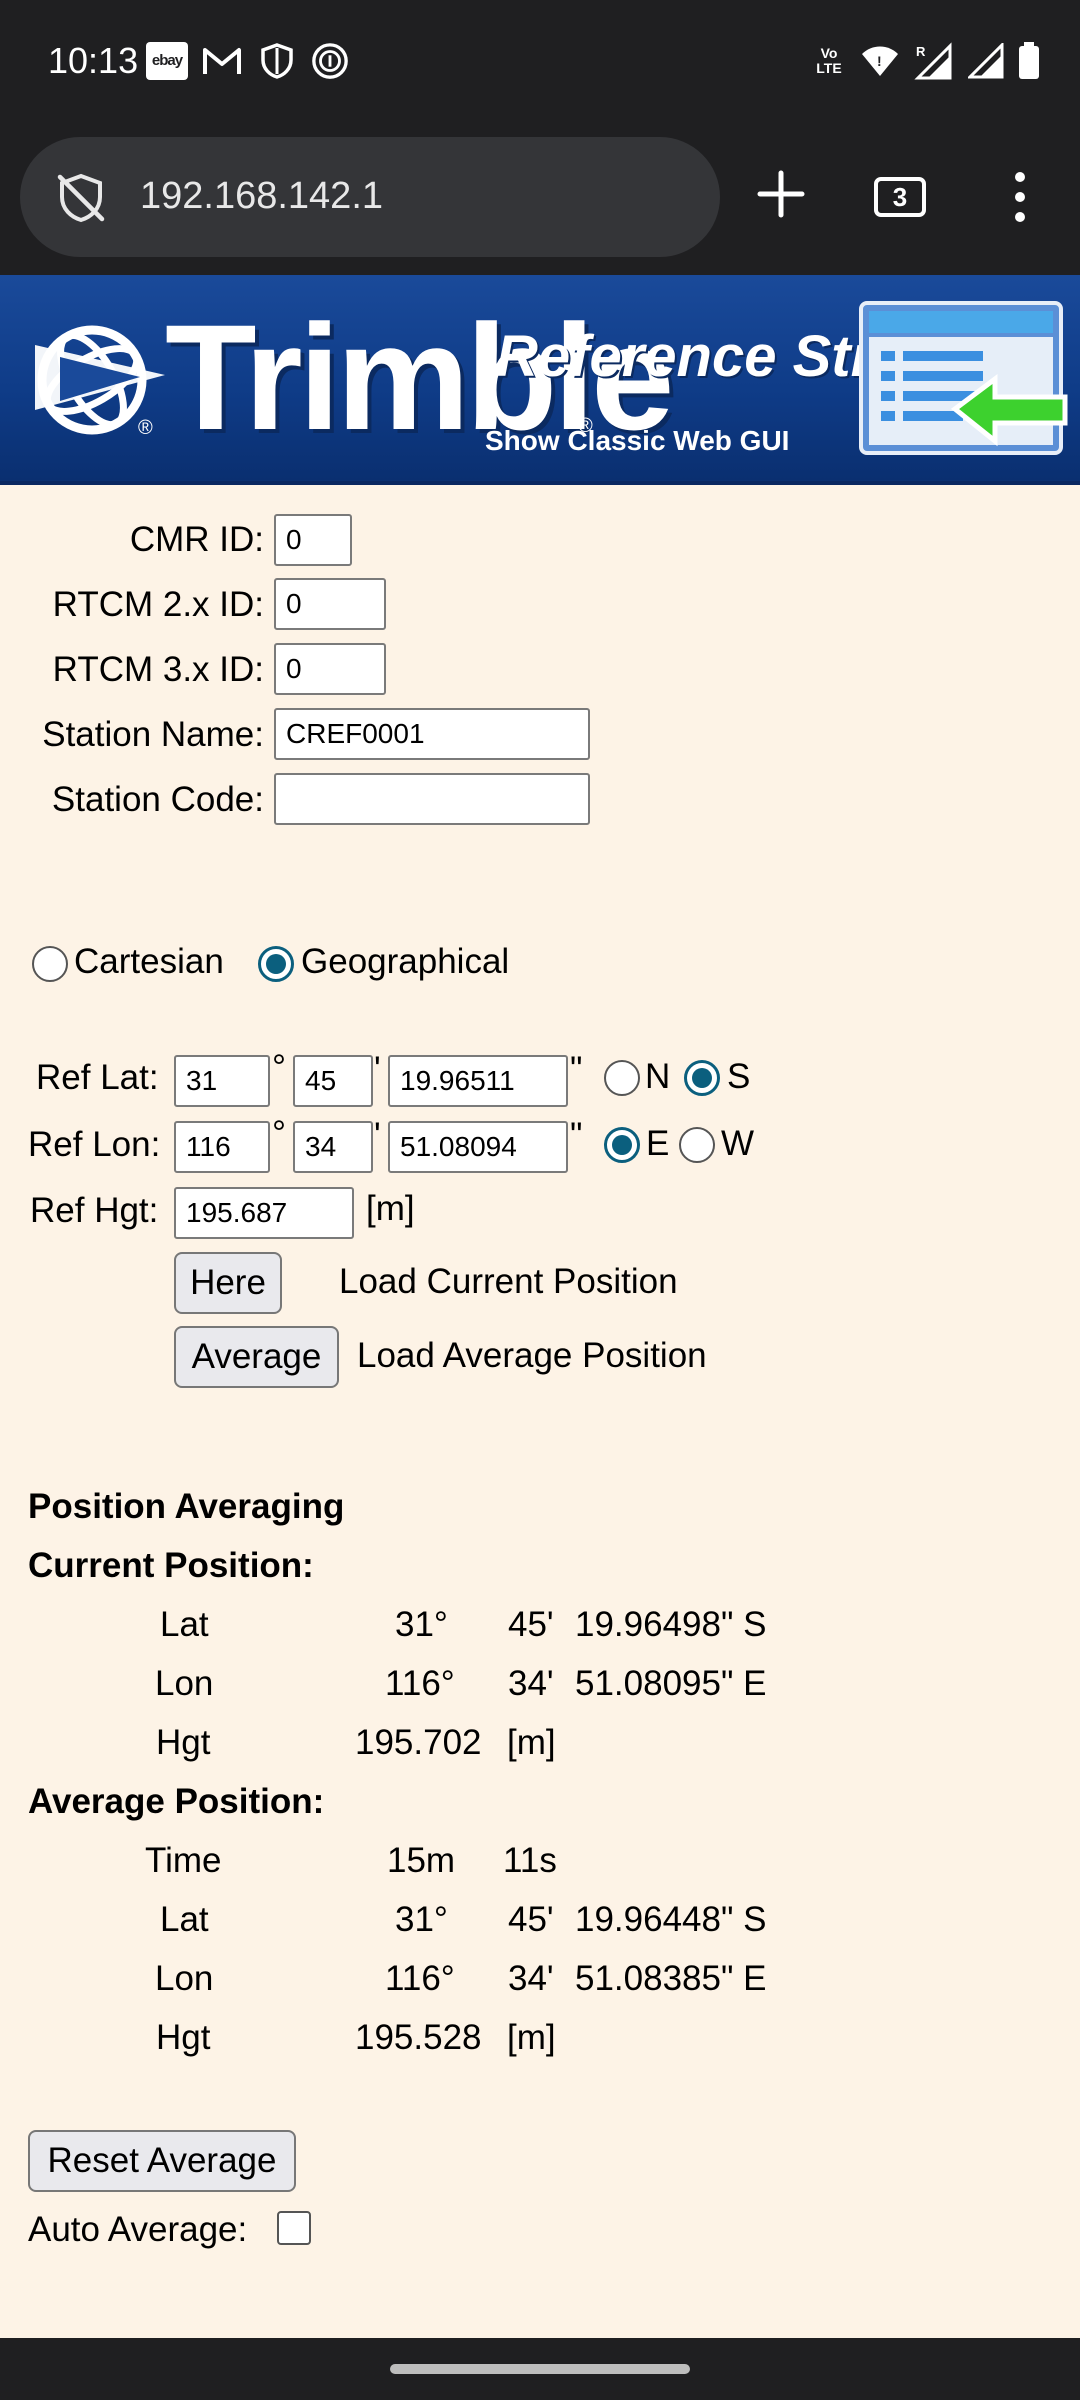 The height and width of the screenshot is (2400, 1080). Describe the element at coordinates (657, 1077) in the screenshot. I see `lat-north-label: N` at that location.